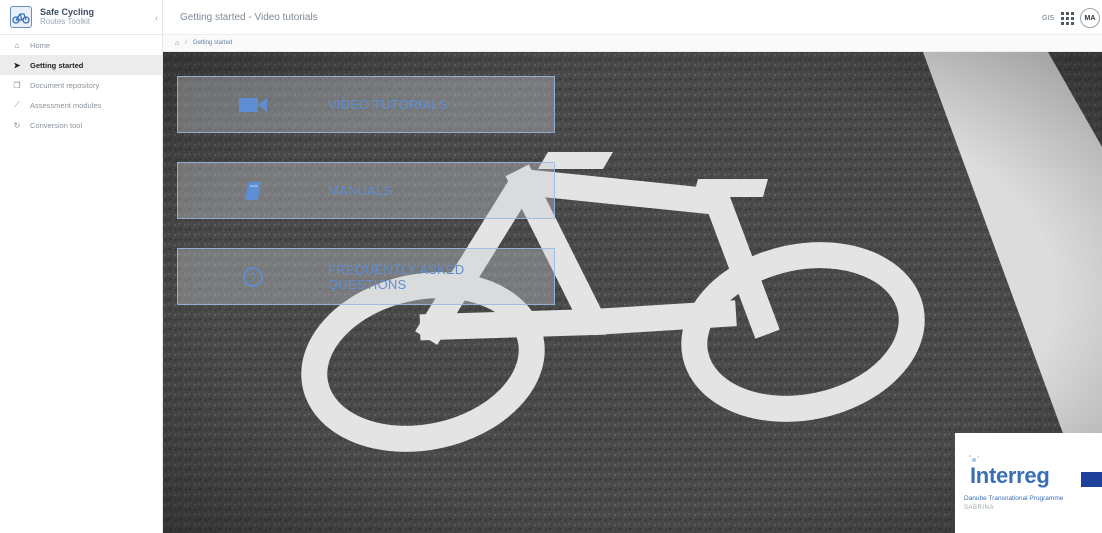 This screenshot has width=1102, height=533. I want to click on chevron-left-icon: ‹, so click(156, 18).